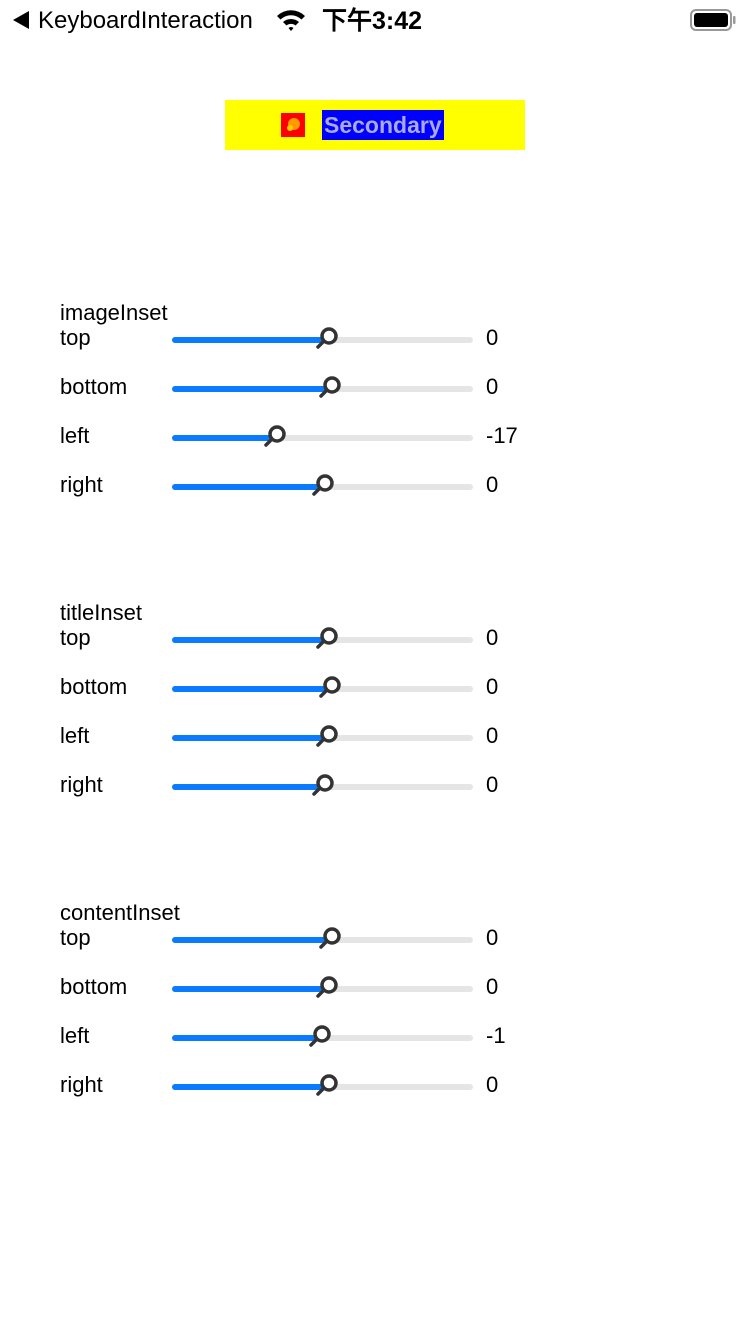  I want to click on button-image-icon, so click(293, 125).